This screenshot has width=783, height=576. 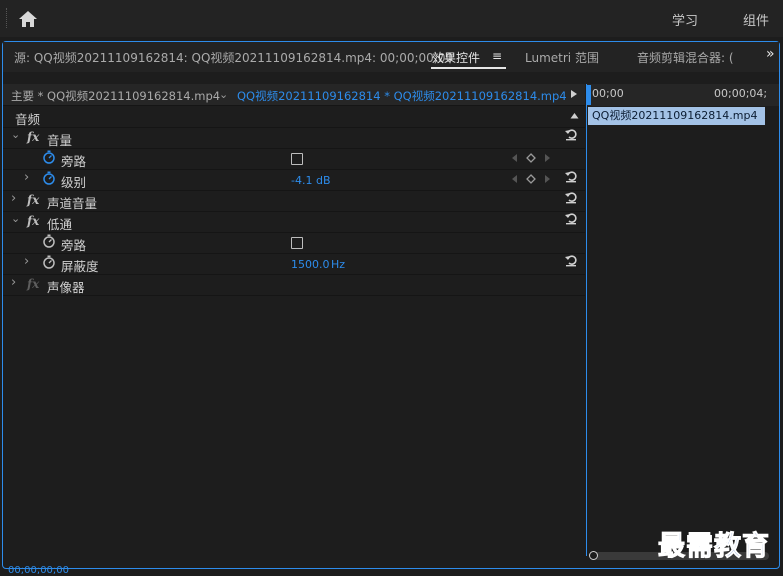 What do you see at coordinates (294, 222) in the screenshot?
I see `effect-lowpass-row` at bounding box center [294, 222].